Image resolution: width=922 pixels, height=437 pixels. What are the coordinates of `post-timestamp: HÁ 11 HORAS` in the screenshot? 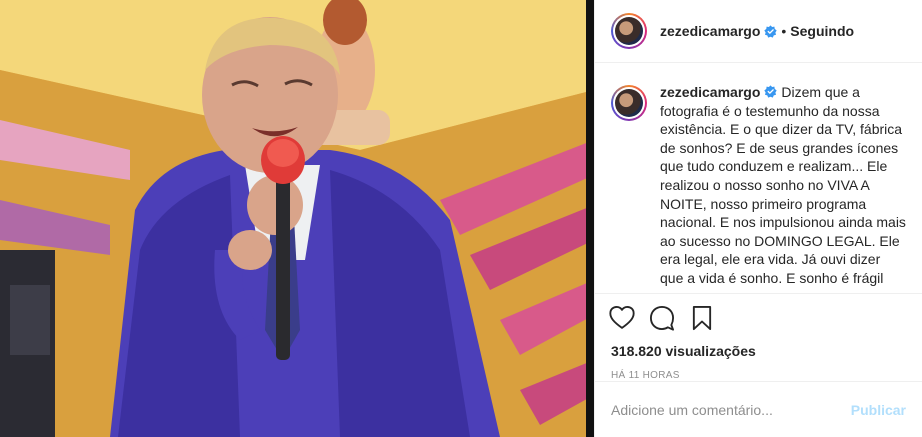 It's located at (758, 375).